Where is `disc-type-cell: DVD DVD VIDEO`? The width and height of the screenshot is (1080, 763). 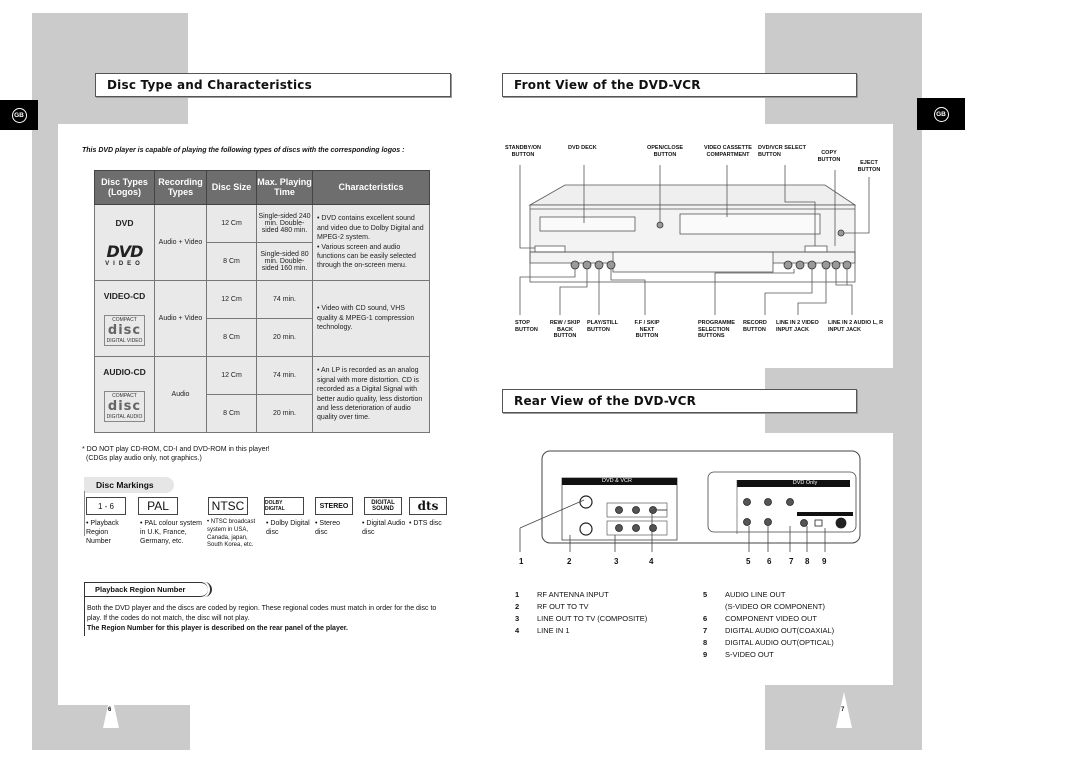
disc-type-cell: DVD DVD VIDEO is located at coordinates (124, 242).